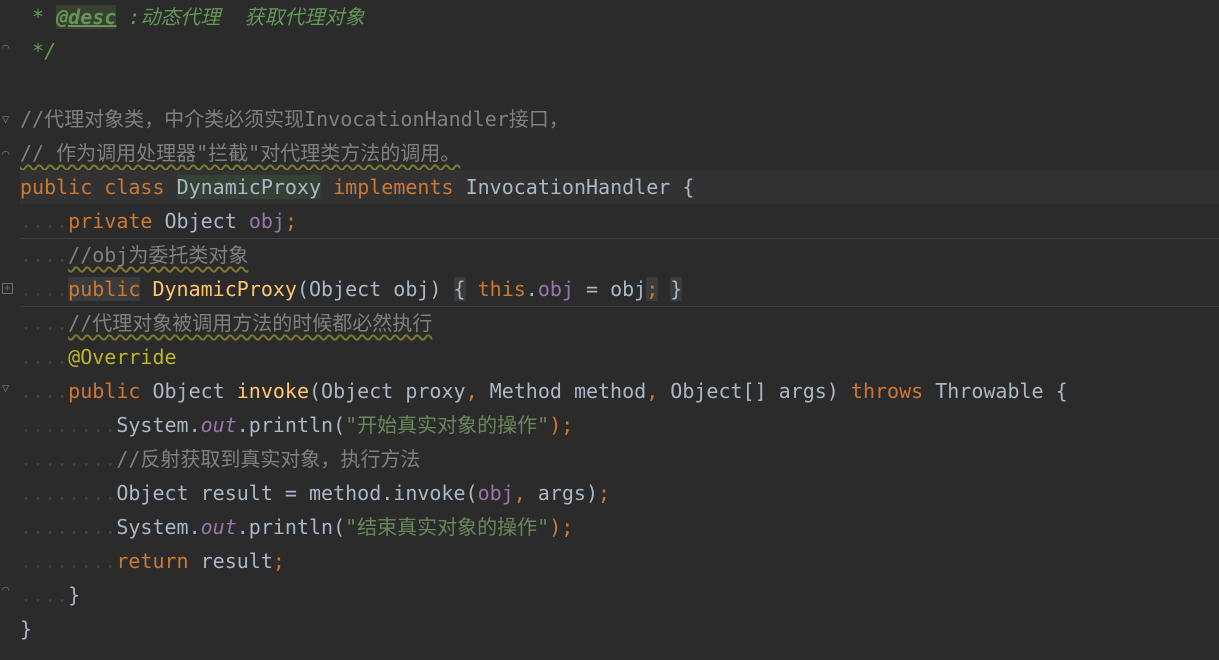 Image resolution: width=1219 pixels, height=660 pixels. Describe the element at coordinates (8, 330) in the screenshot. I see `editor-gutter: ⌒ ▽ ⌒ + ▽ ⌒` at that location.